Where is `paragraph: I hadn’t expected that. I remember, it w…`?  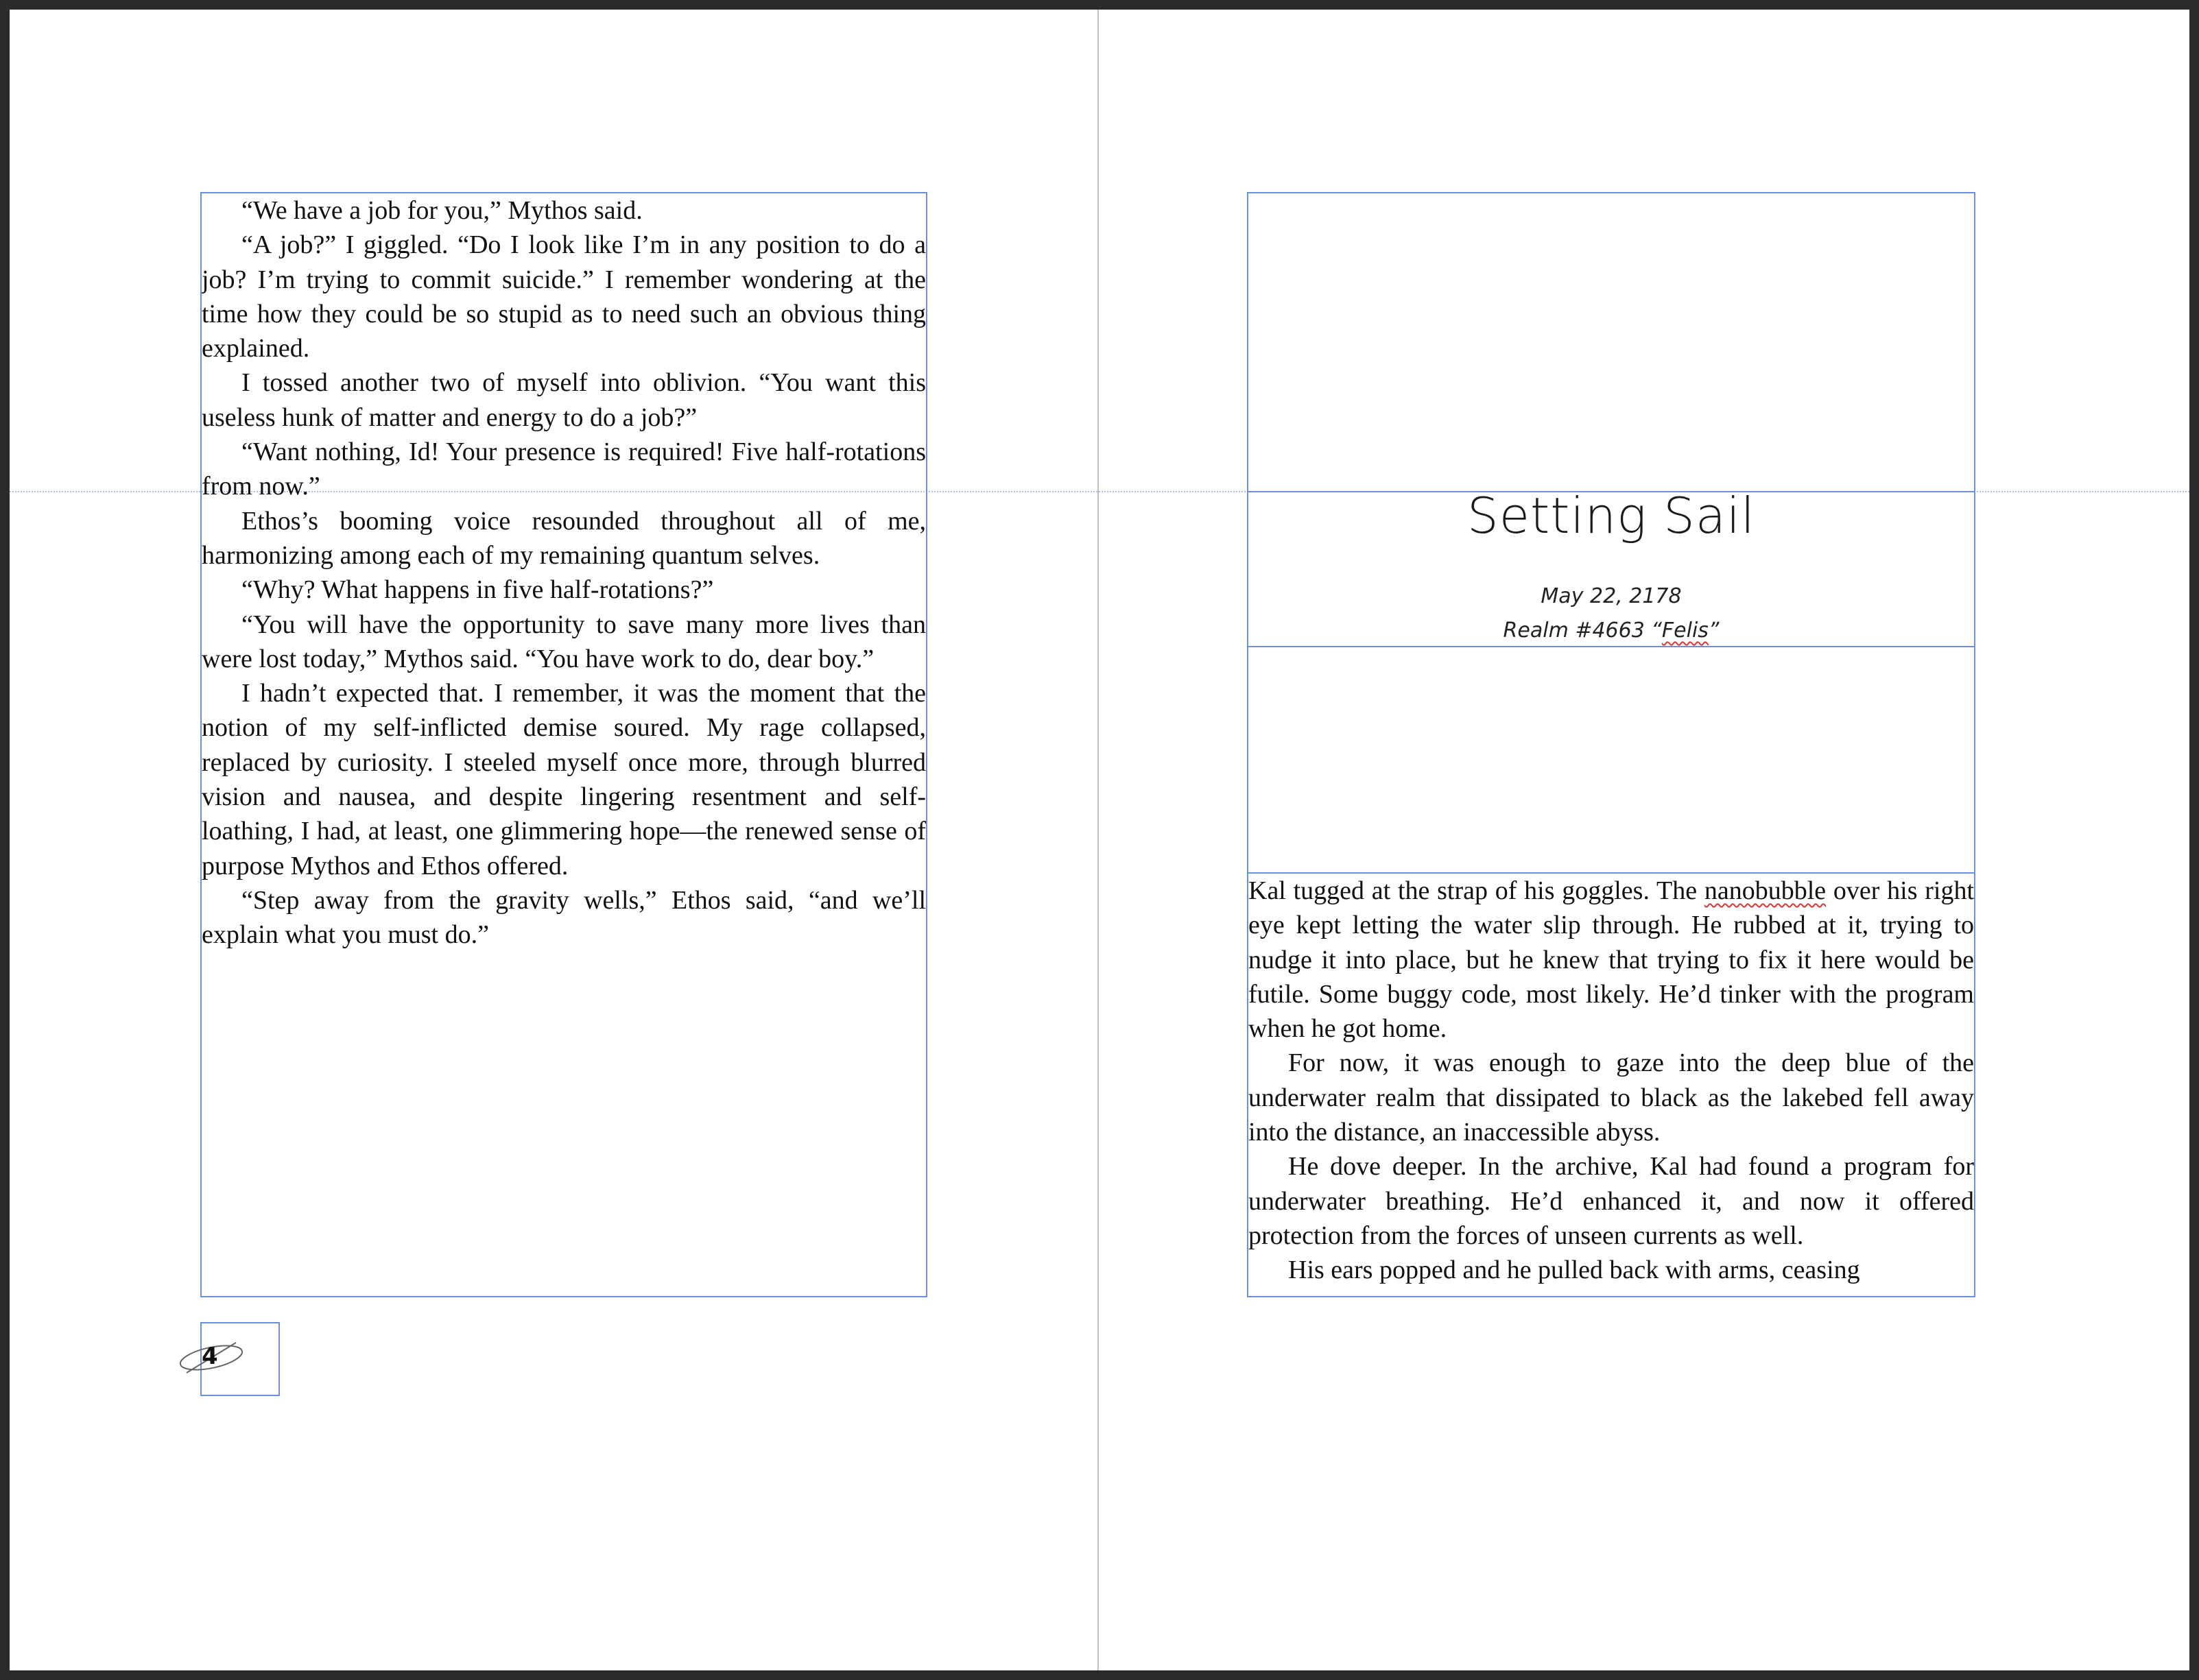
paragraph: I hadn’t expected that. I remember, it w… is located at coordinates (564, 779).